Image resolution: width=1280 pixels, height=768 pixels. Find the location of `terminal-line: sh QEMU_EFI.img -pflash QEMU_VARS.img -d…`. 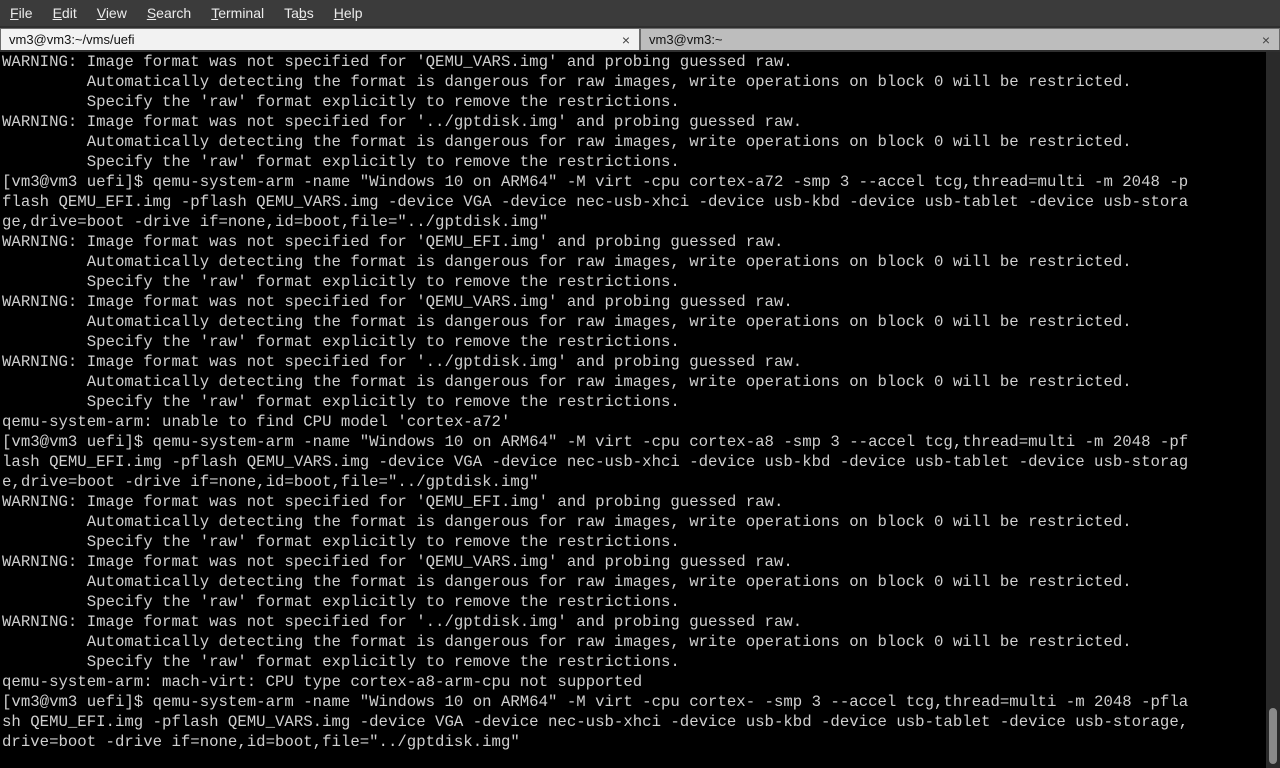

terminal-line: sh QEMU_EFI.img -pflash QEMU_VARS.img -d… is located at coordinates (595, 722).